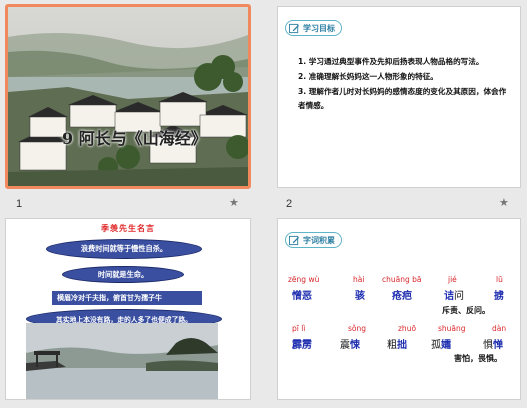  I want to click on slide-number-2: 2, so click(289, 204).